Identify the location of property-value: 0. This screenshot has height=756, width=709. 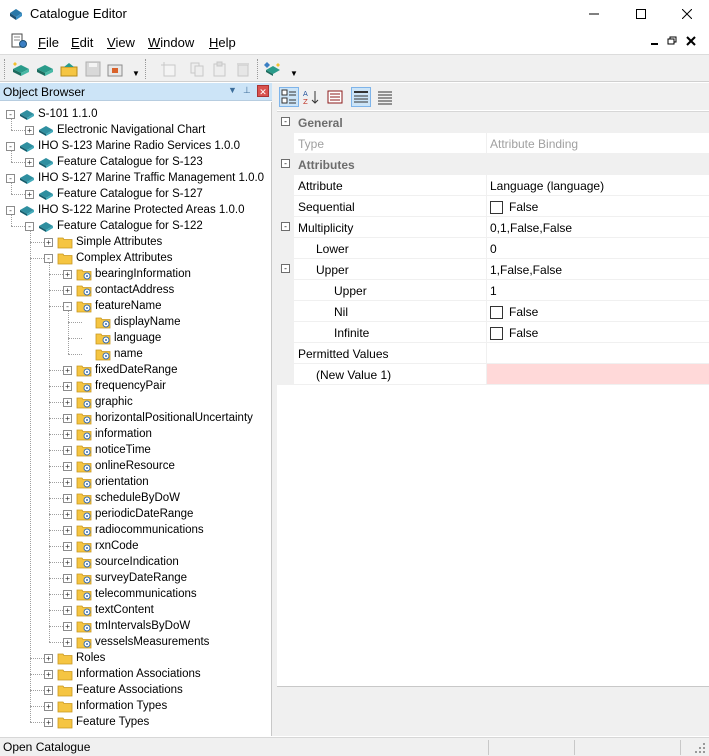
(493, 249).